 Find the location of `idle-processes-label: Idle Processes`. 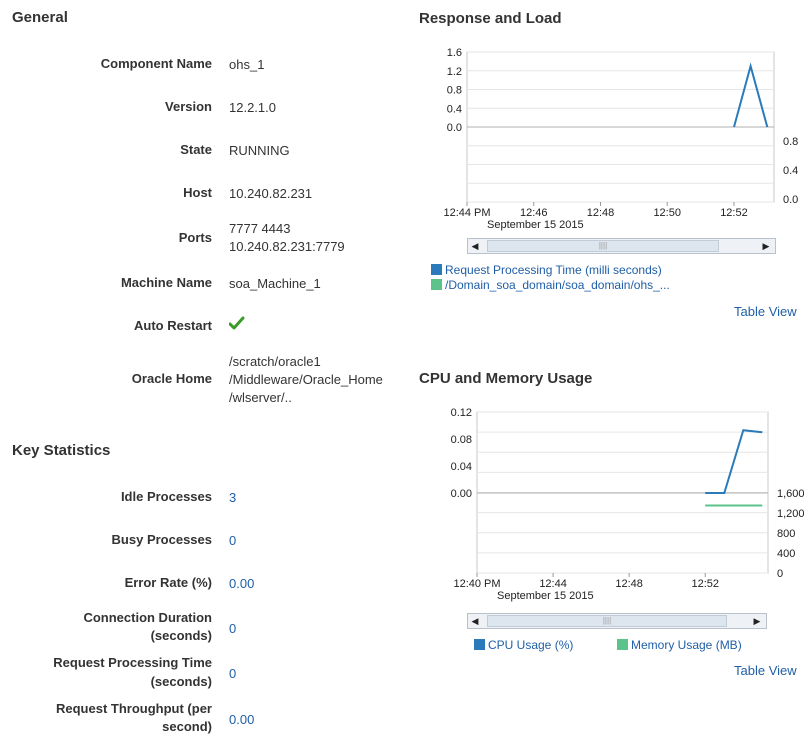

idle-processes-label: Idle Processes is located at coordinates (166, 496).